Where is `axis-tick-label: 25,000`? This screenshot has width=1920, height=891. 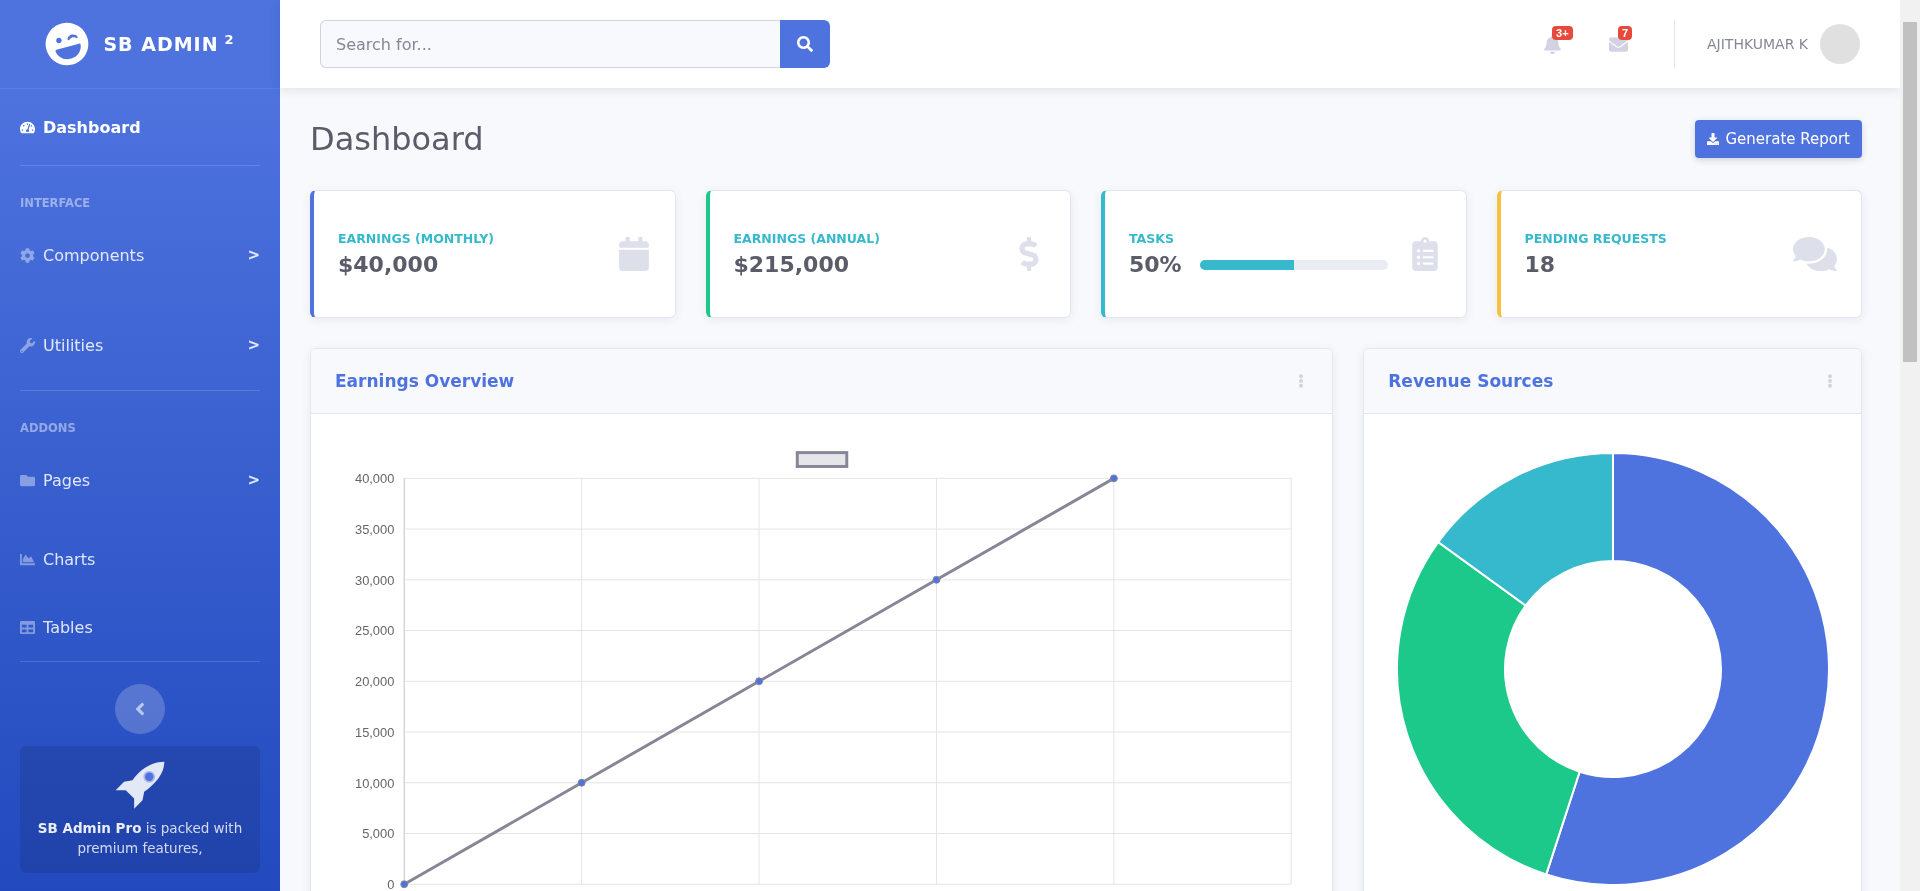 axis-tick-label: 25,000 is located at coordinates (375, 631).